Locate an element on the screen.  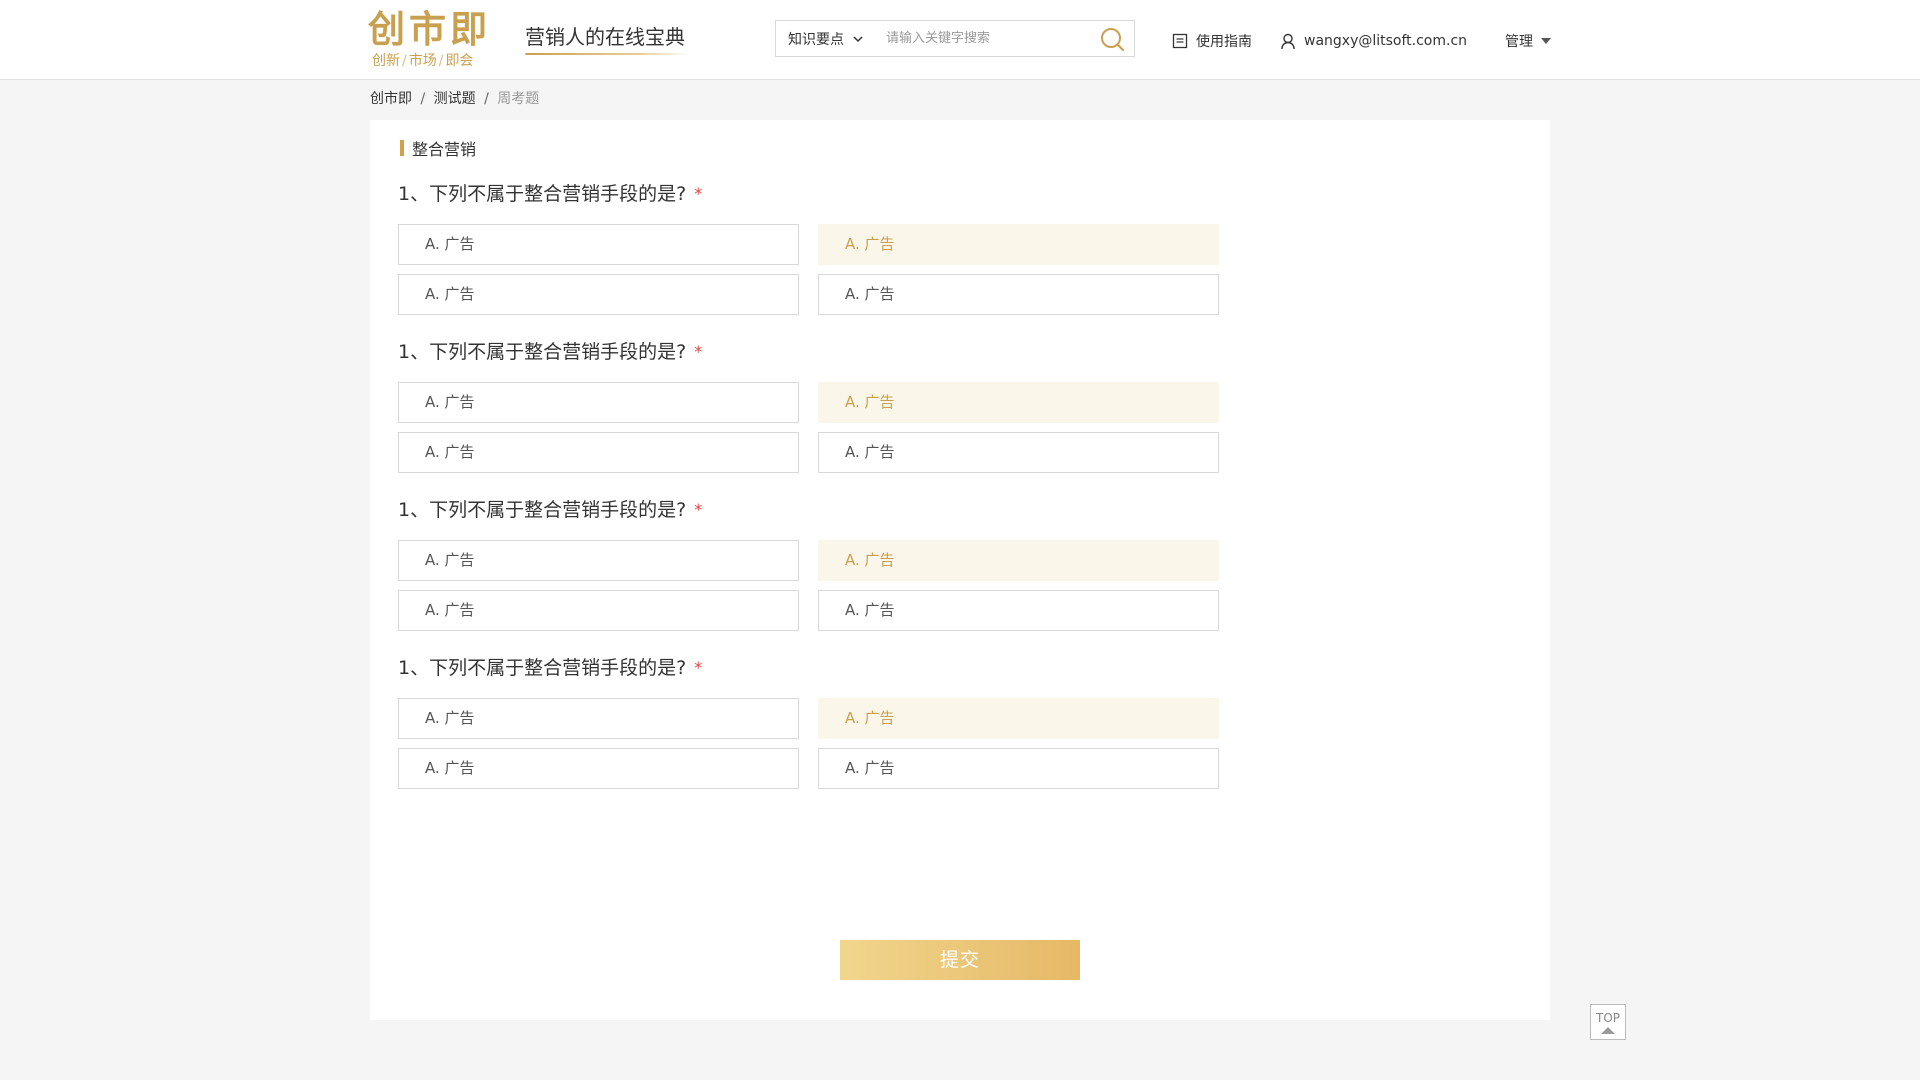
breadcrumb-home: 创市即 is located at coordinates (391, 99).